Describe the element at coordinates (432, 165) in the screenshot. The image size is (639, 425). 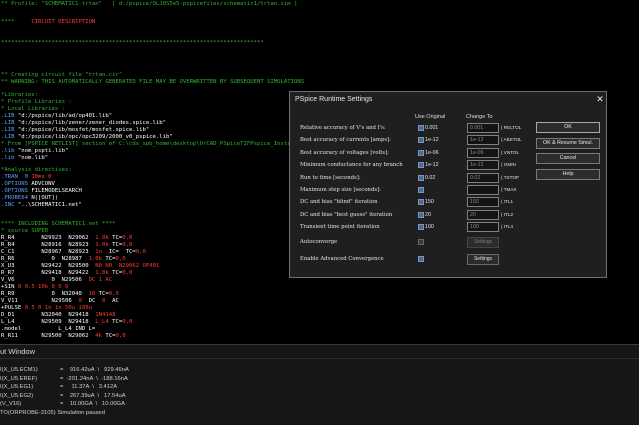
I see `original-value: 1e-12` at that location.